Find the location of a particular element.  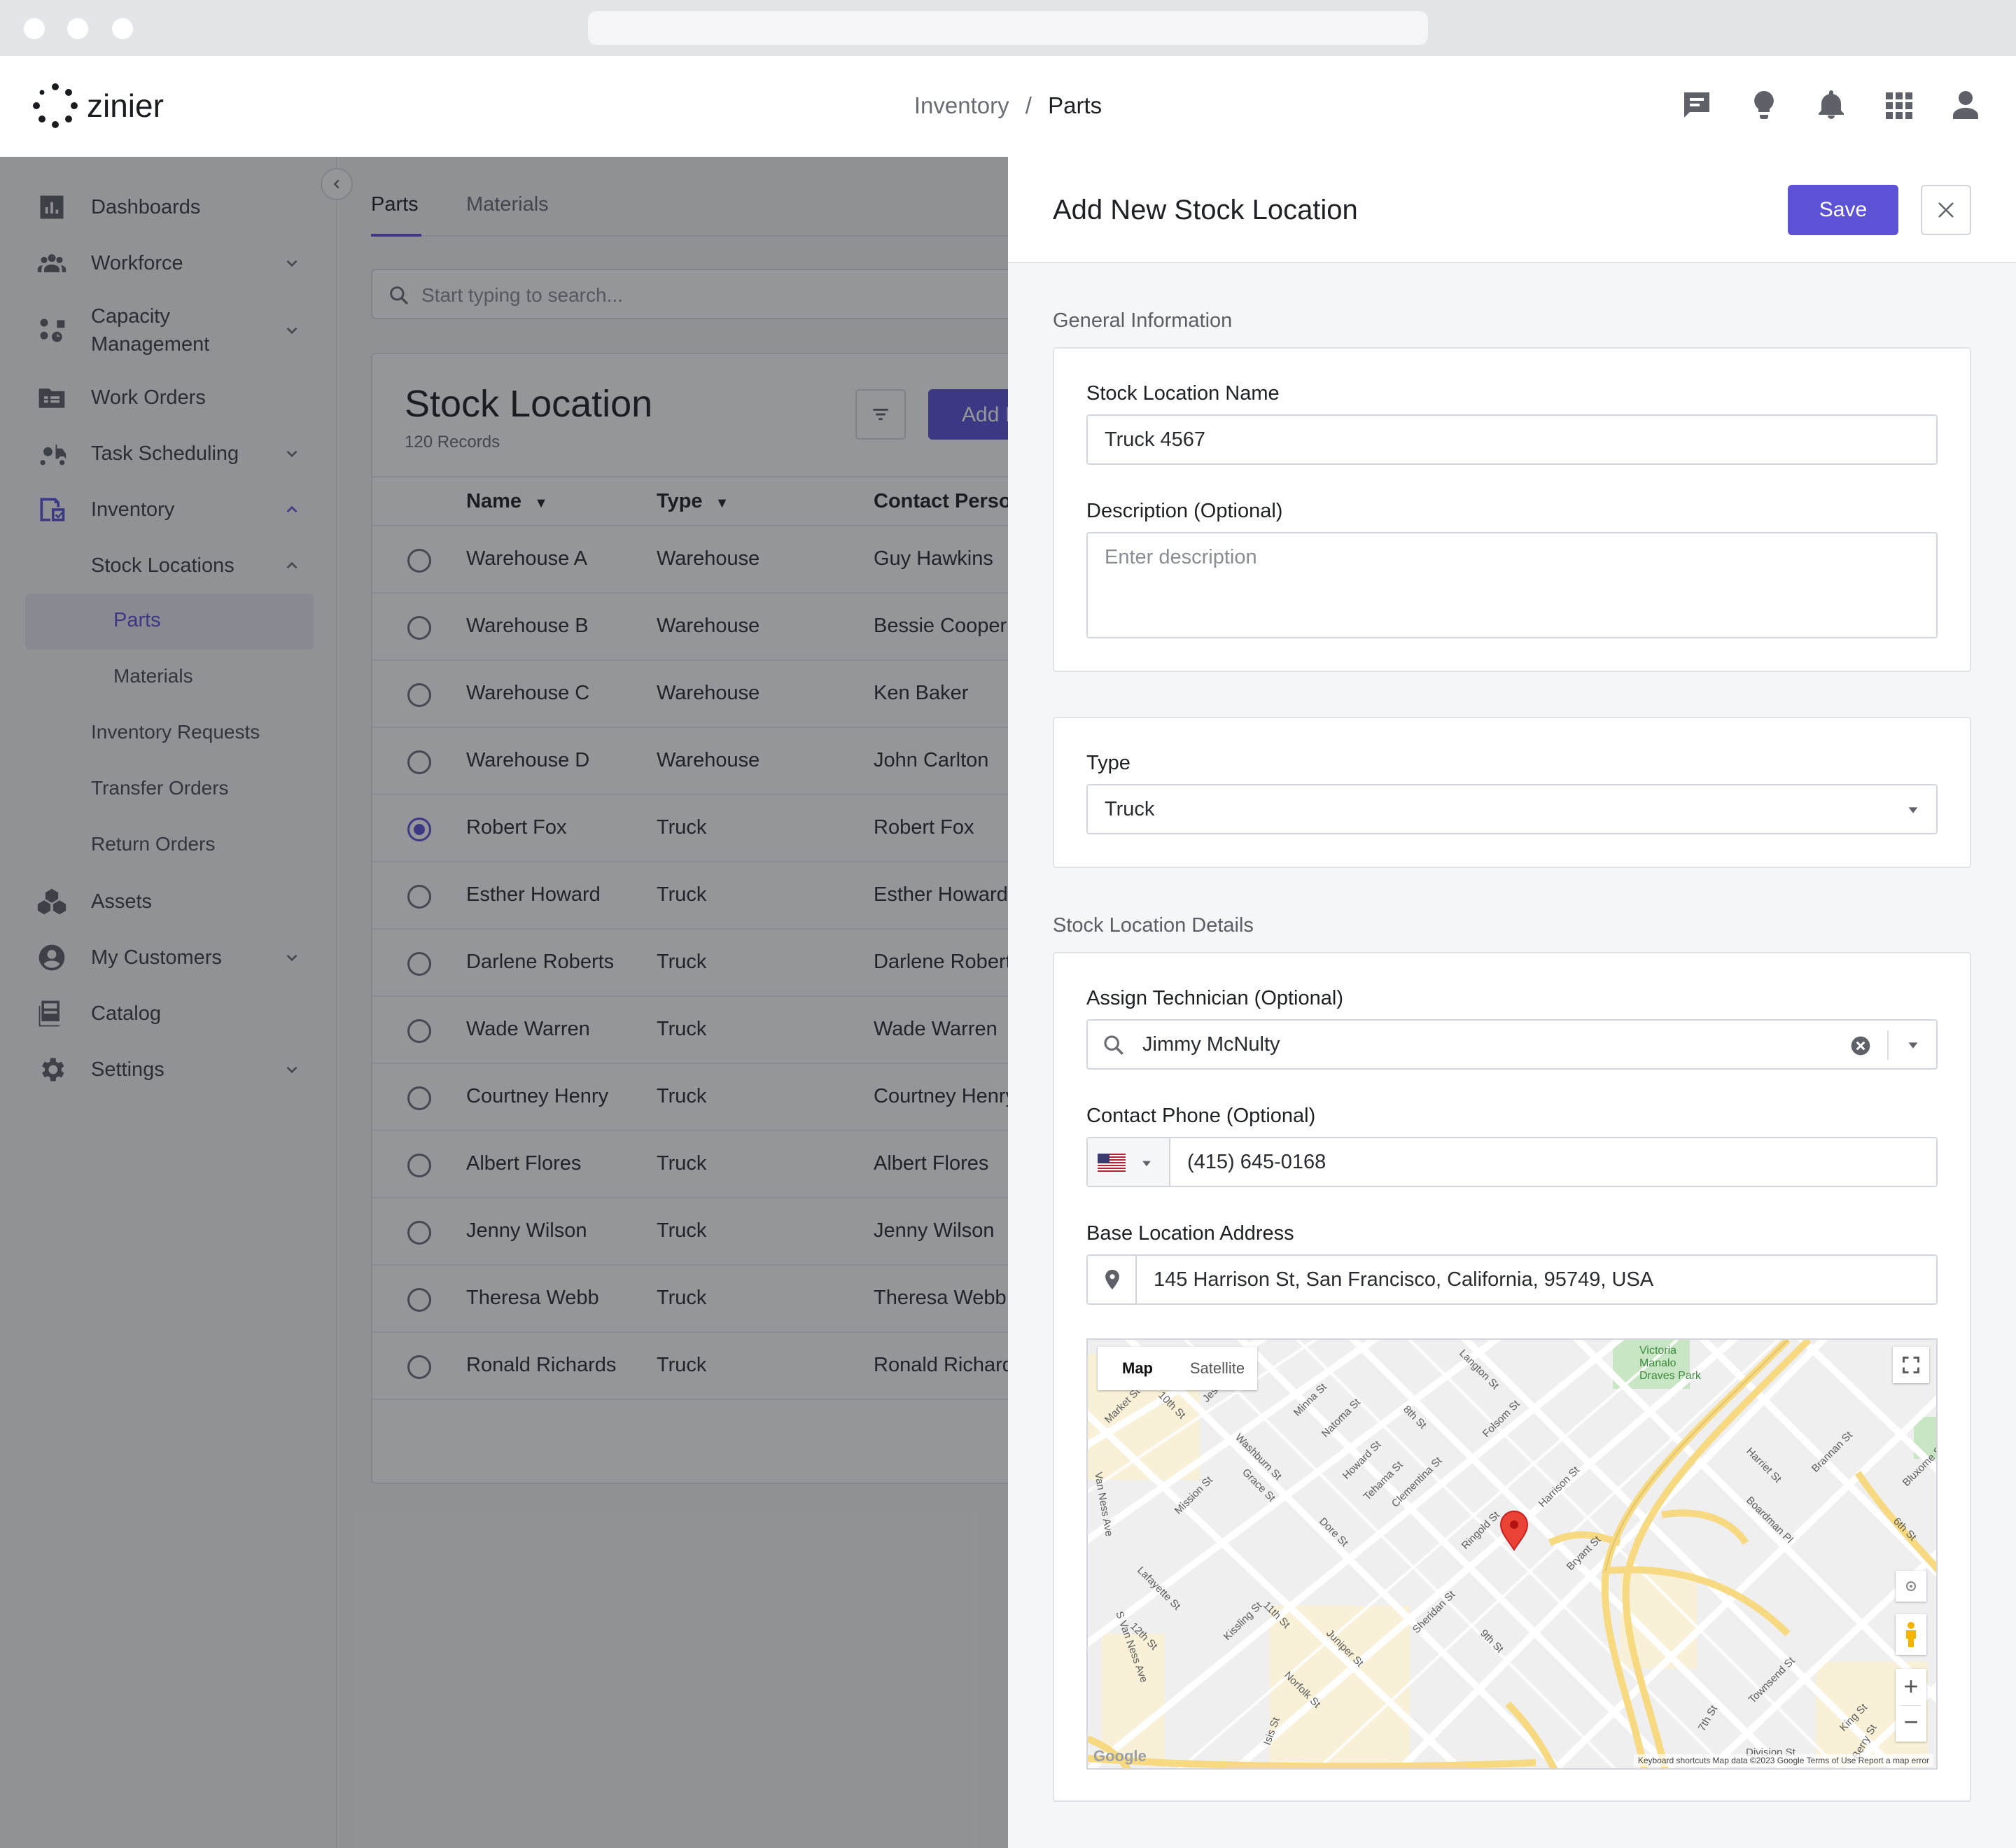

zoom-controls: + − is located at coordinates (1911, 1705).